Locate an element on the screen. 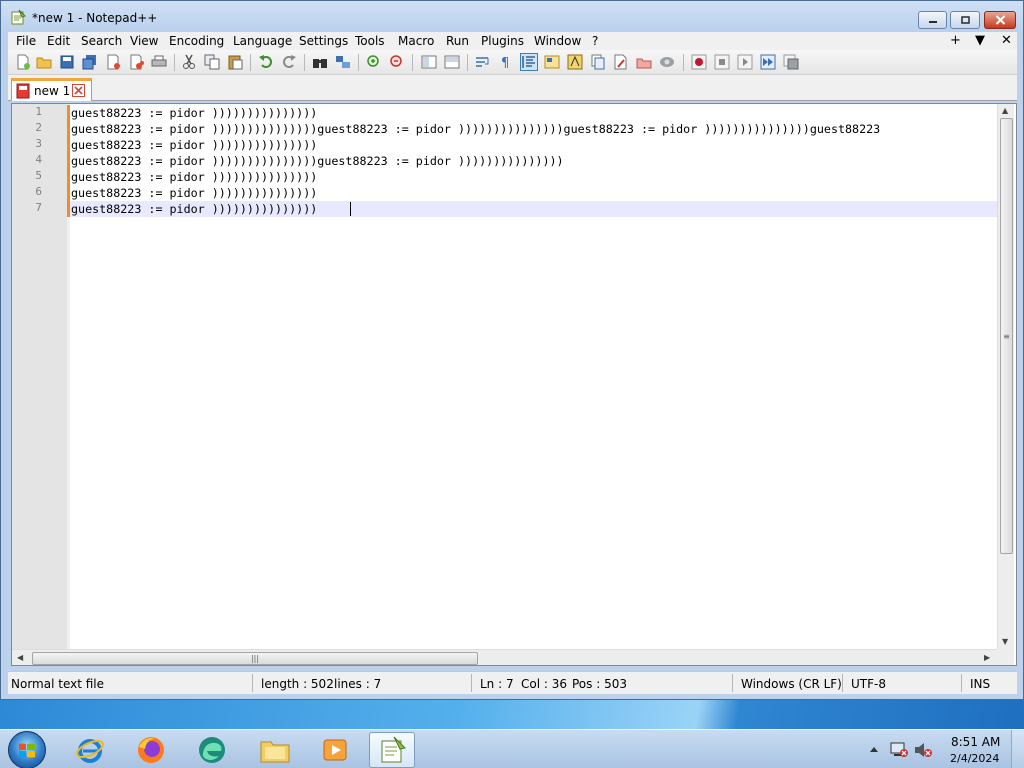 The width and height of the screenshot is (1024, 768). zoom-in-button is located at coordinates (374, 62).